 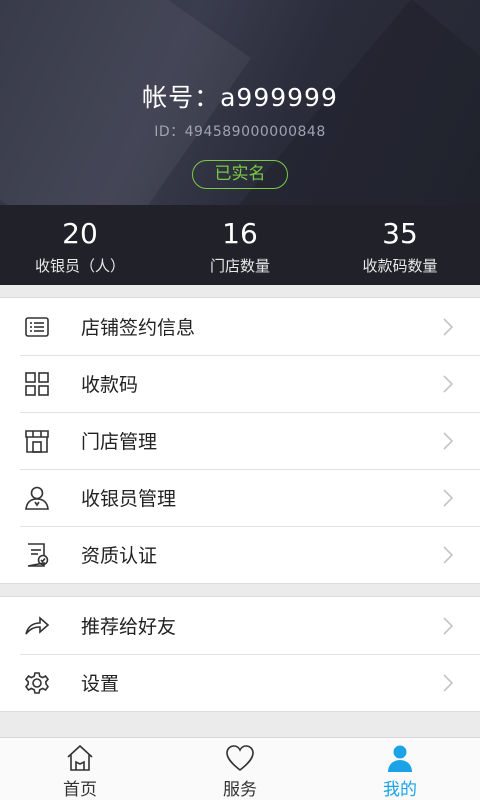 I want to click on menu-item-qualification: 资质认证, so click(x=240, y=554).